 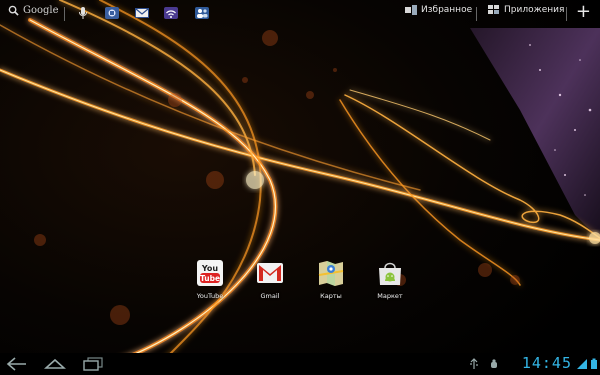 What do you see at coordinates (547, 363) in the screenshot?
I see `status-clock: 14:45` at bounding box center [547, 363].